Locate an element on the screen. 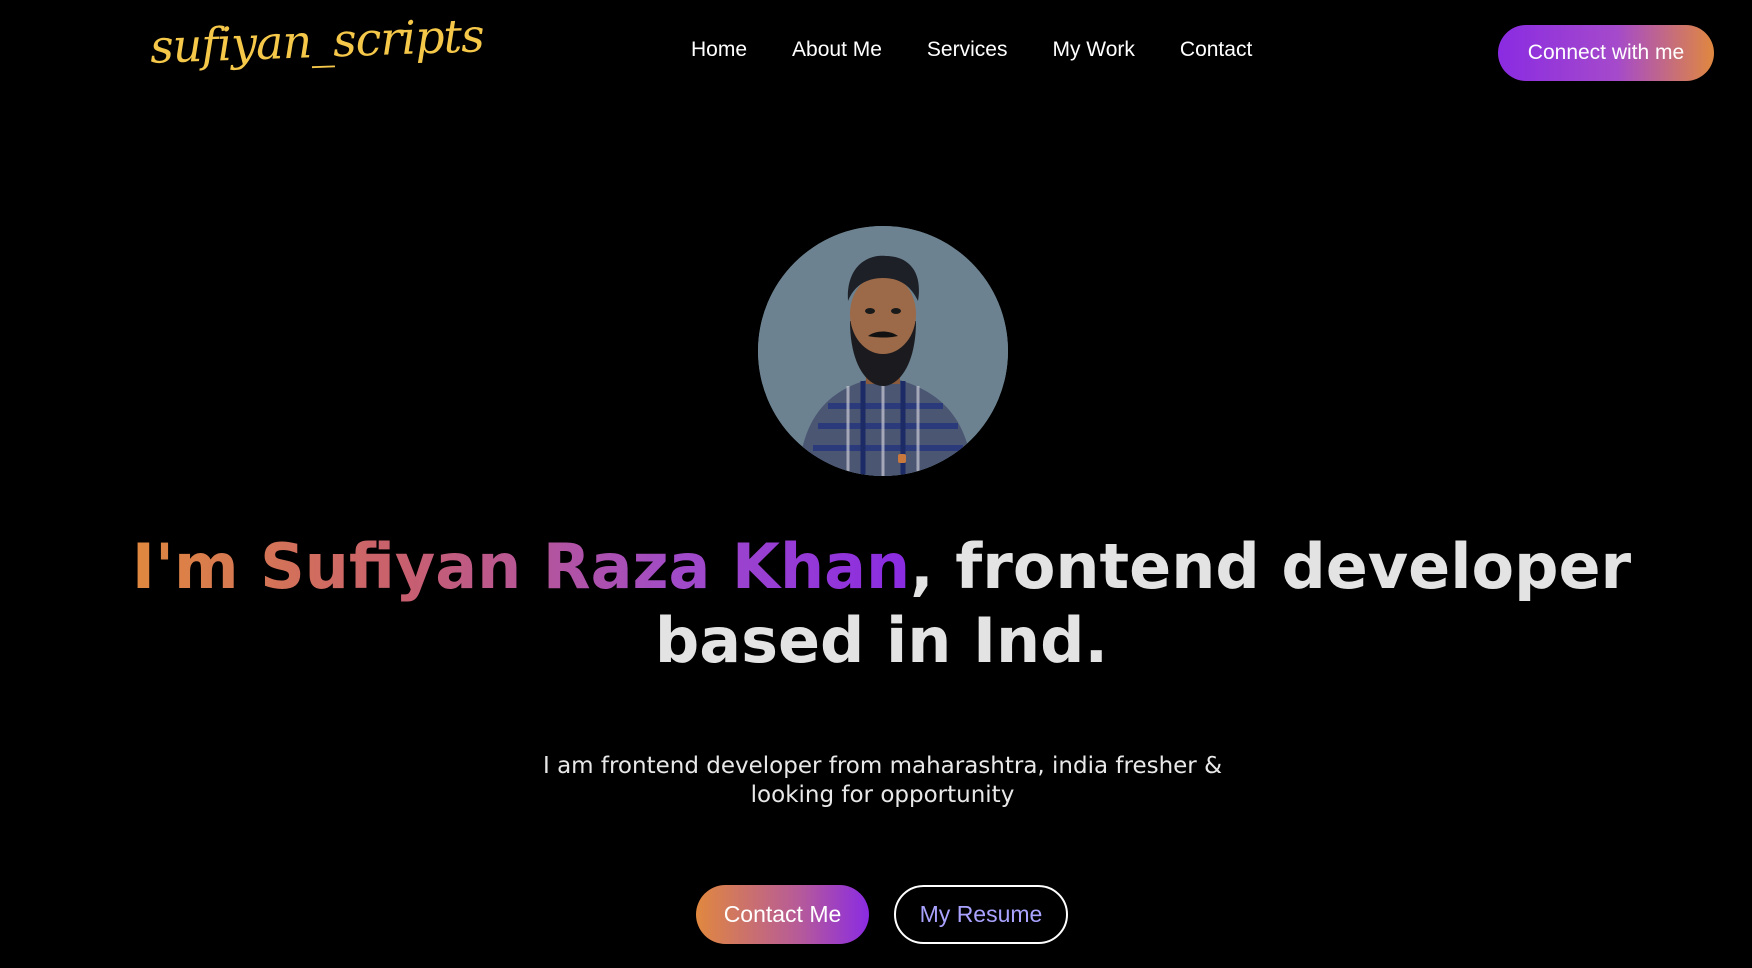 This screenshot has width=1752, height=968. nav-item-home: Home is located at coordinates (719, 50).